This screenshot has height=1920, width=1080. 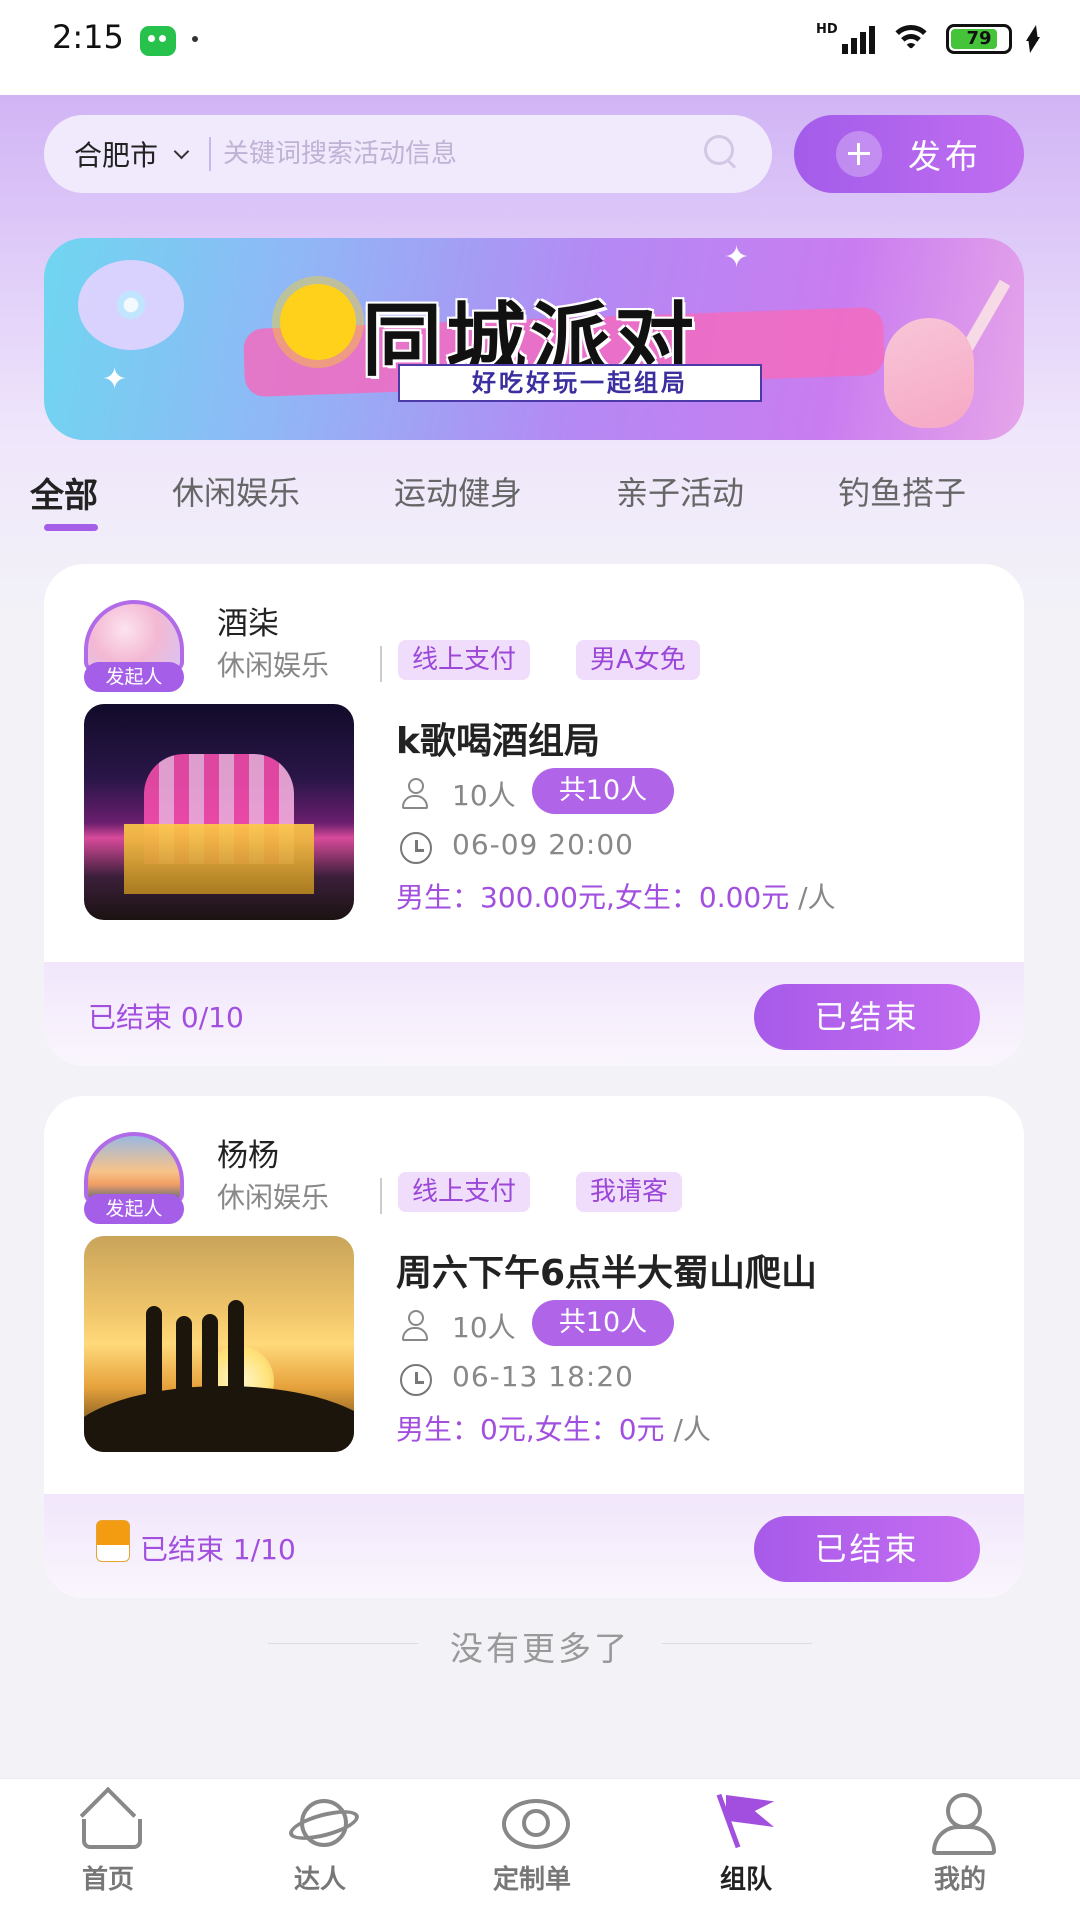 What do you see at coordinates (116, 155) in the screenshot?
I see `city-label: 合肥市` at bounding box center [116, 155].